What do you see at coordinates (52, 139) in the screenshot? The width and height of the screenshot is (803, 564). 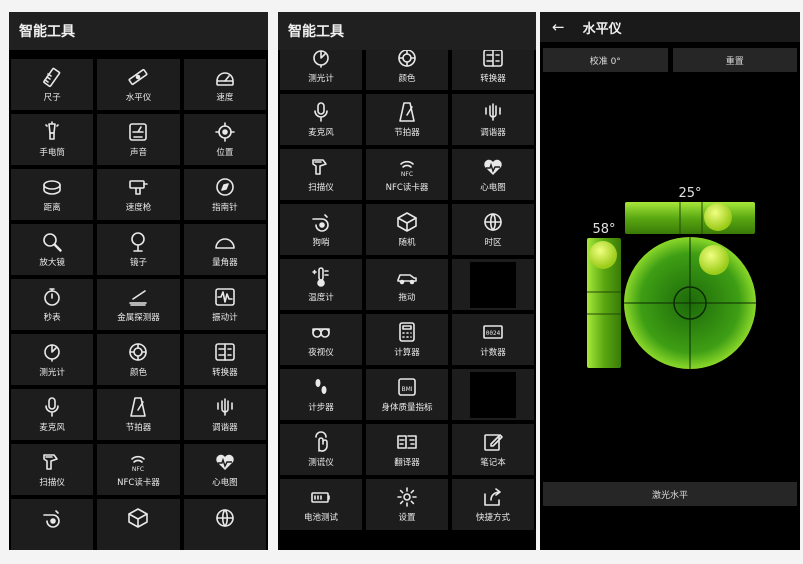 I see `tool-tile-flashlight: 手电筒` at bounding box center [52, 139].